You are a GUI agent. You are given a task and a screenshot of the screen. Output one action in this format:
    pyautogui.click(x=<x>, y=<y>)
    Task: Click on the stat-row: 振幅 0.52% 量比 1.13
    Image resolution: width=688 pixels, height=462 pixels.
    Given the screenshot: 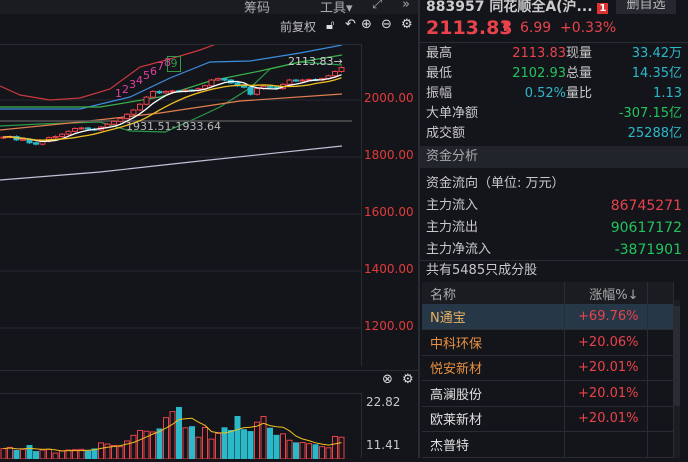 What is the action you would take?
    pyautogui.click(x=554, y=94)
    